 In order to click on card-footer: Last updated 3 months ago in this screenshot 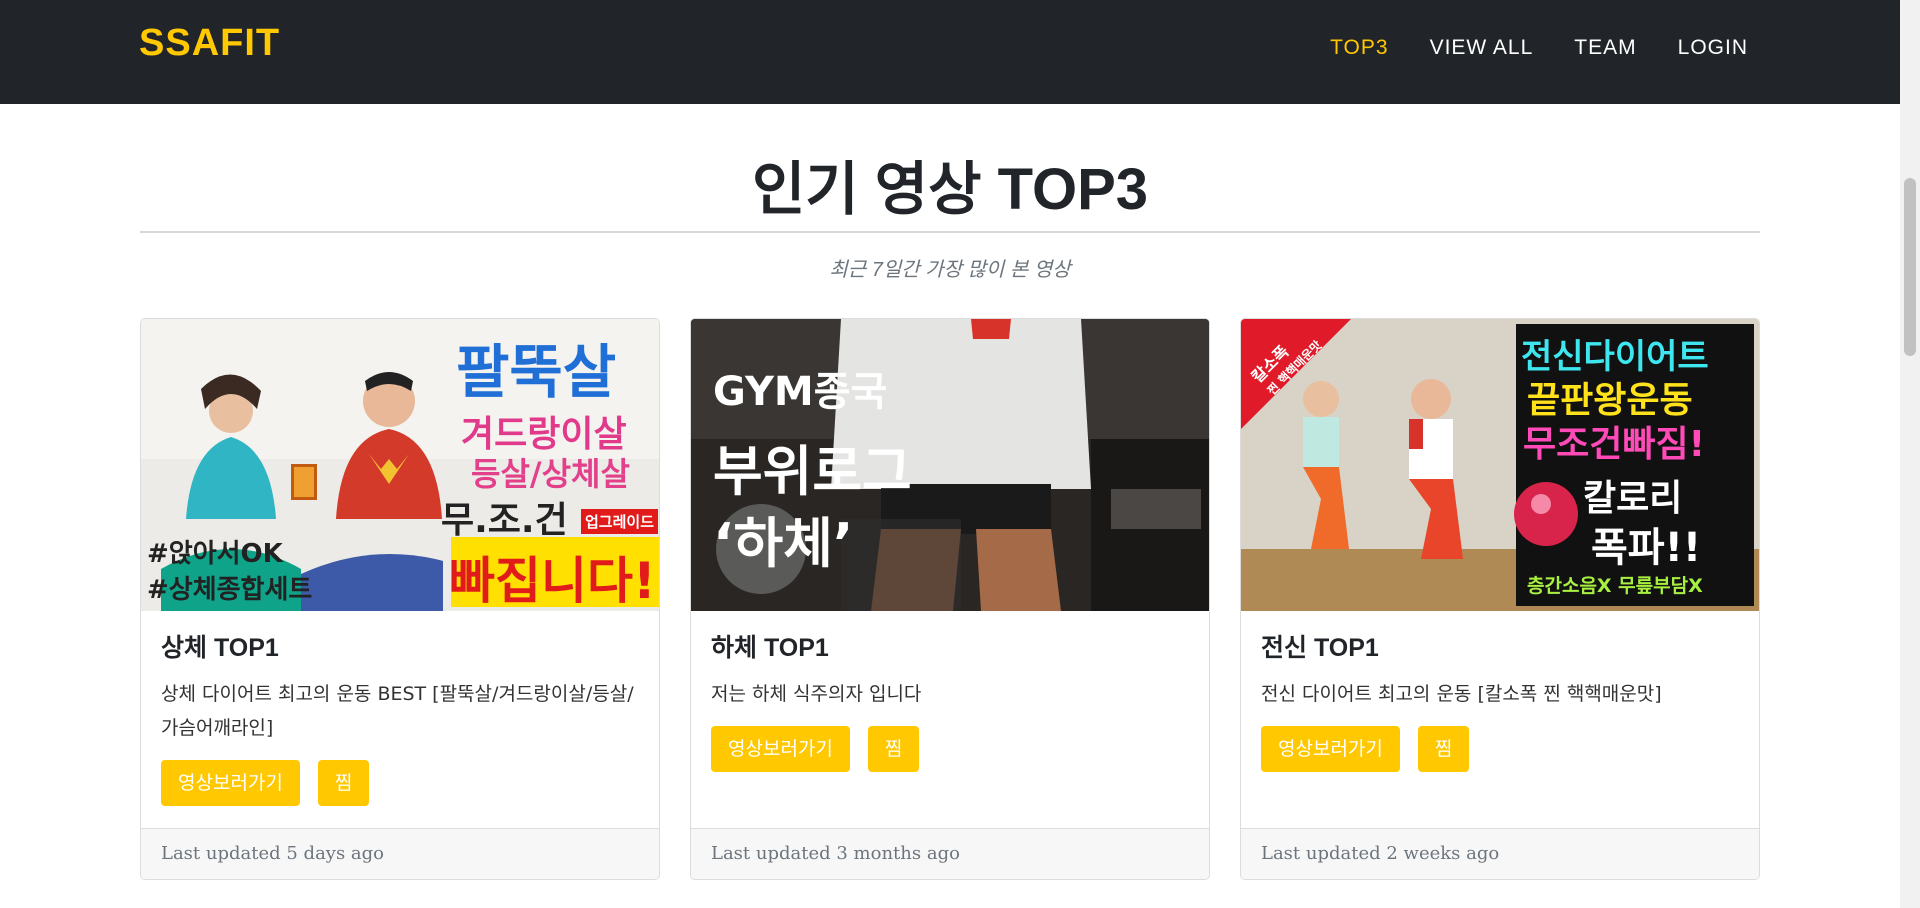, I will do `click(950, 853)`.